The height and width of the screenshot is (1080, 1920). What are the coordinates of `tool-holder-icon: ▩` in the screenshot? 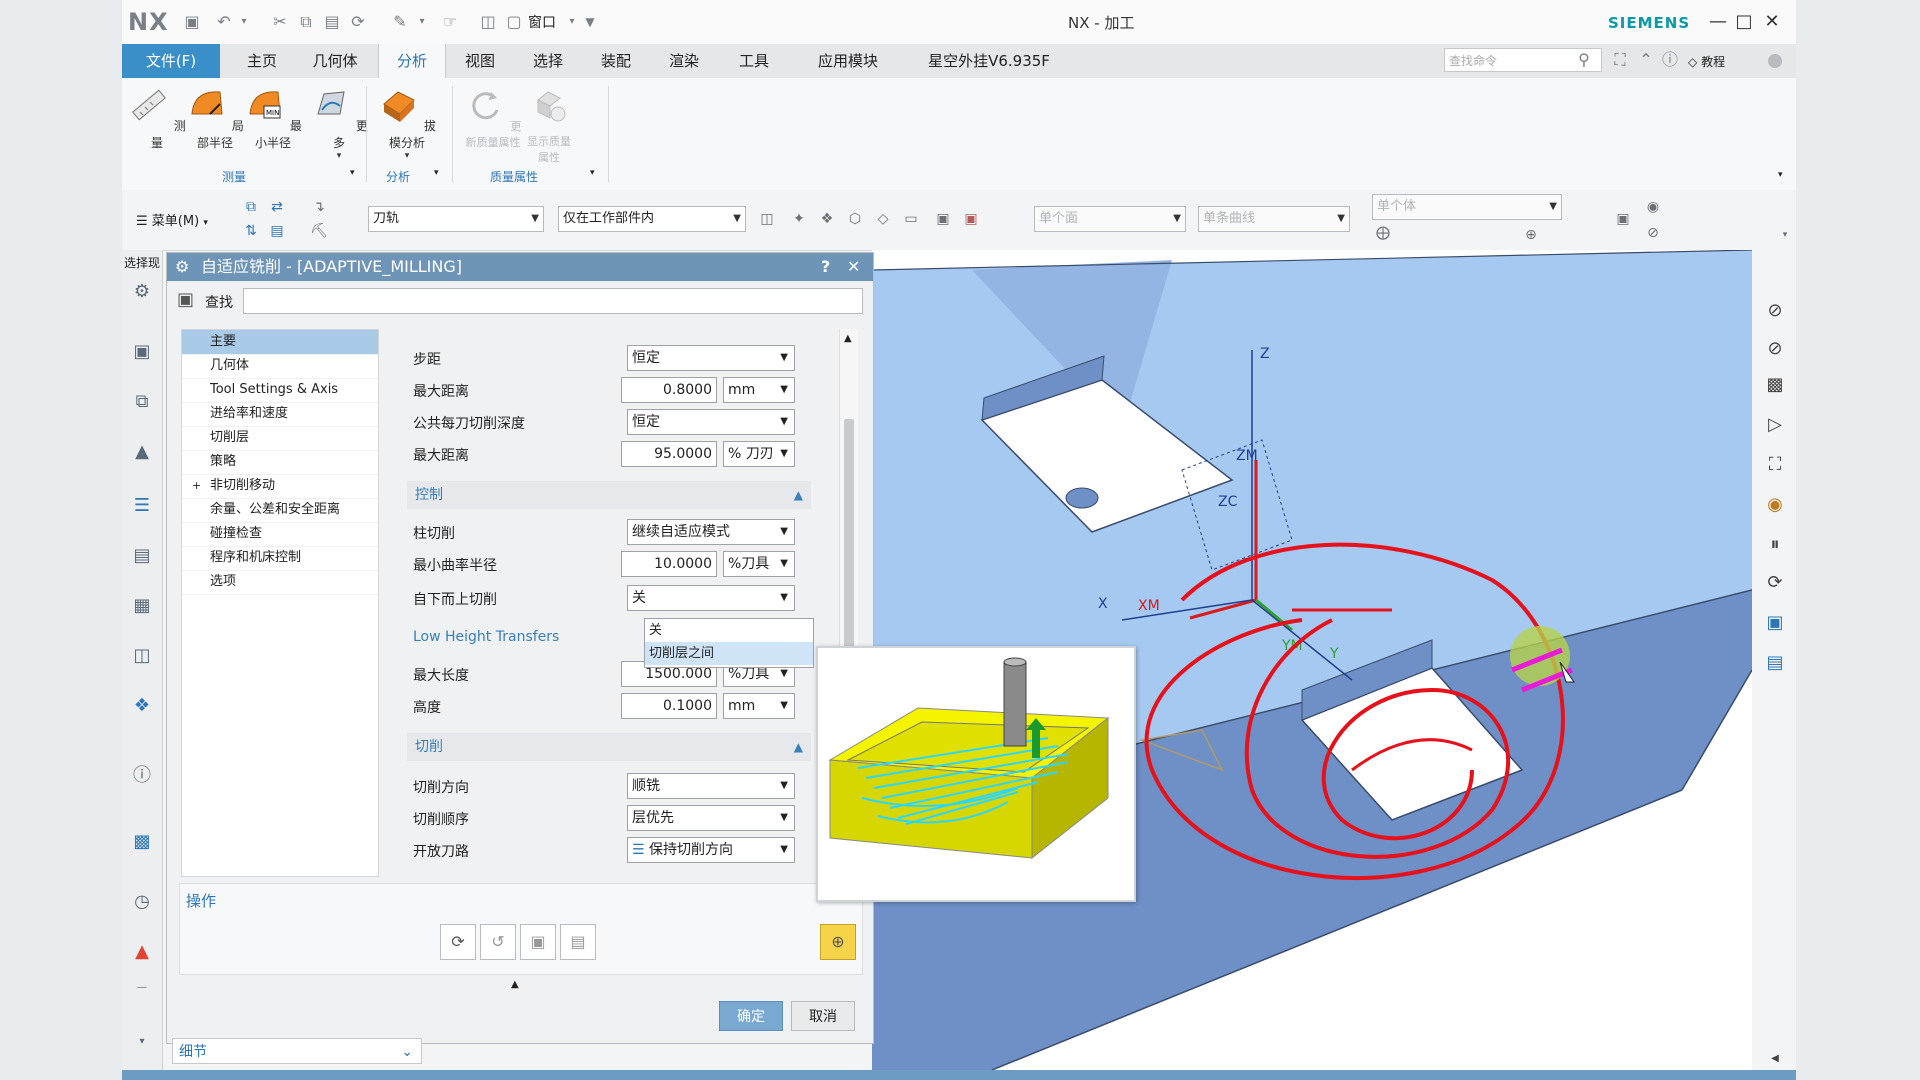 It's located at (1775, 385).